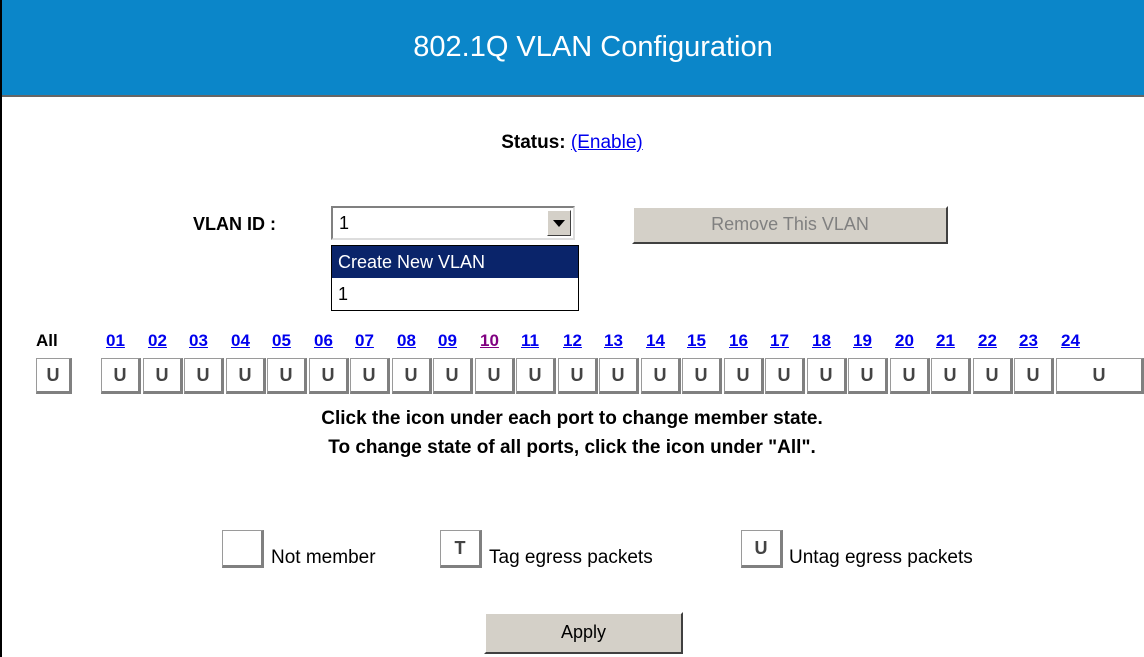 This screenshot has height=657, width=1144. I want to click on page-title: 802.1Q VLAN Configuration, so click(573, 48).